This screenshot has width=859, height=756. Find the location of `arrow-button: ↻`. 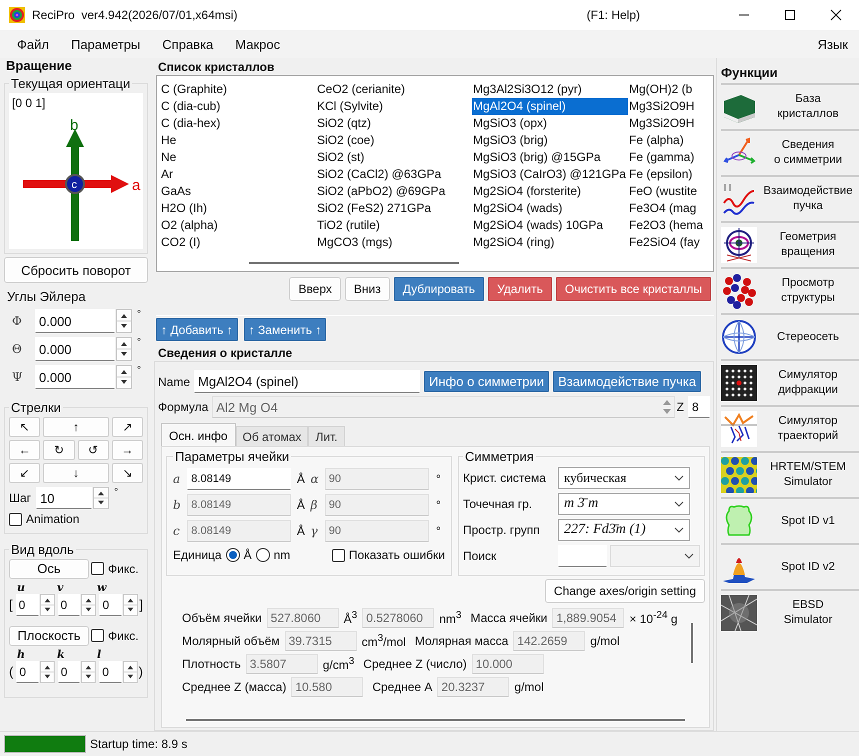

arrow-button: ↻ is located at coordinates (58, 450).